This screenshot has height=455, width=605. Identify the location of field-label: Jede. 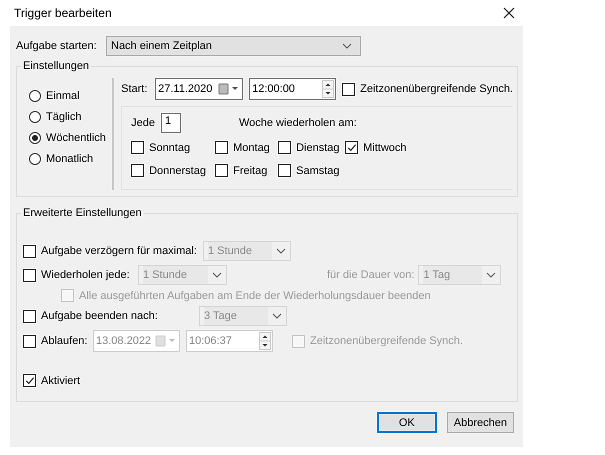
(143, 123).